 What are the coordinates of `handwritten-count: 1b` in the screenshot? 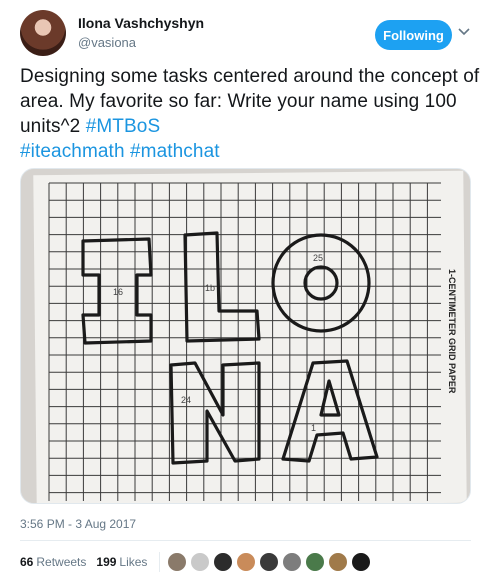 It's located at (210, 288).